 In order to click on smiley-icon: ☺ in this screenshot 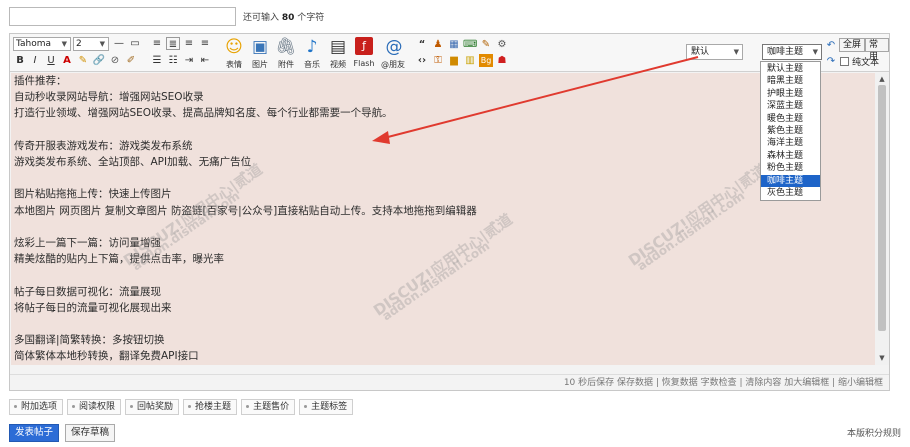, I will do `click(234, 47)`.